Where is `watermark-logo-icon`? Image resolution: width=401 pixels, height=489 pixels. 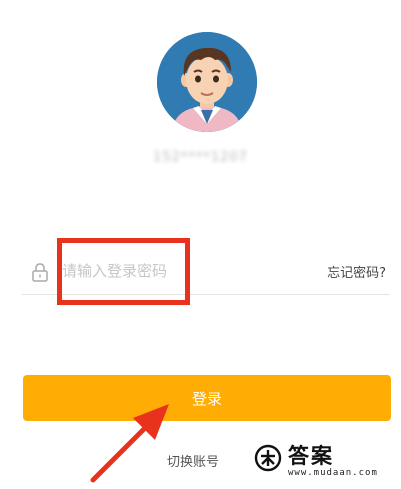
watermark-logo-icon is located at coordinates (268, 458).